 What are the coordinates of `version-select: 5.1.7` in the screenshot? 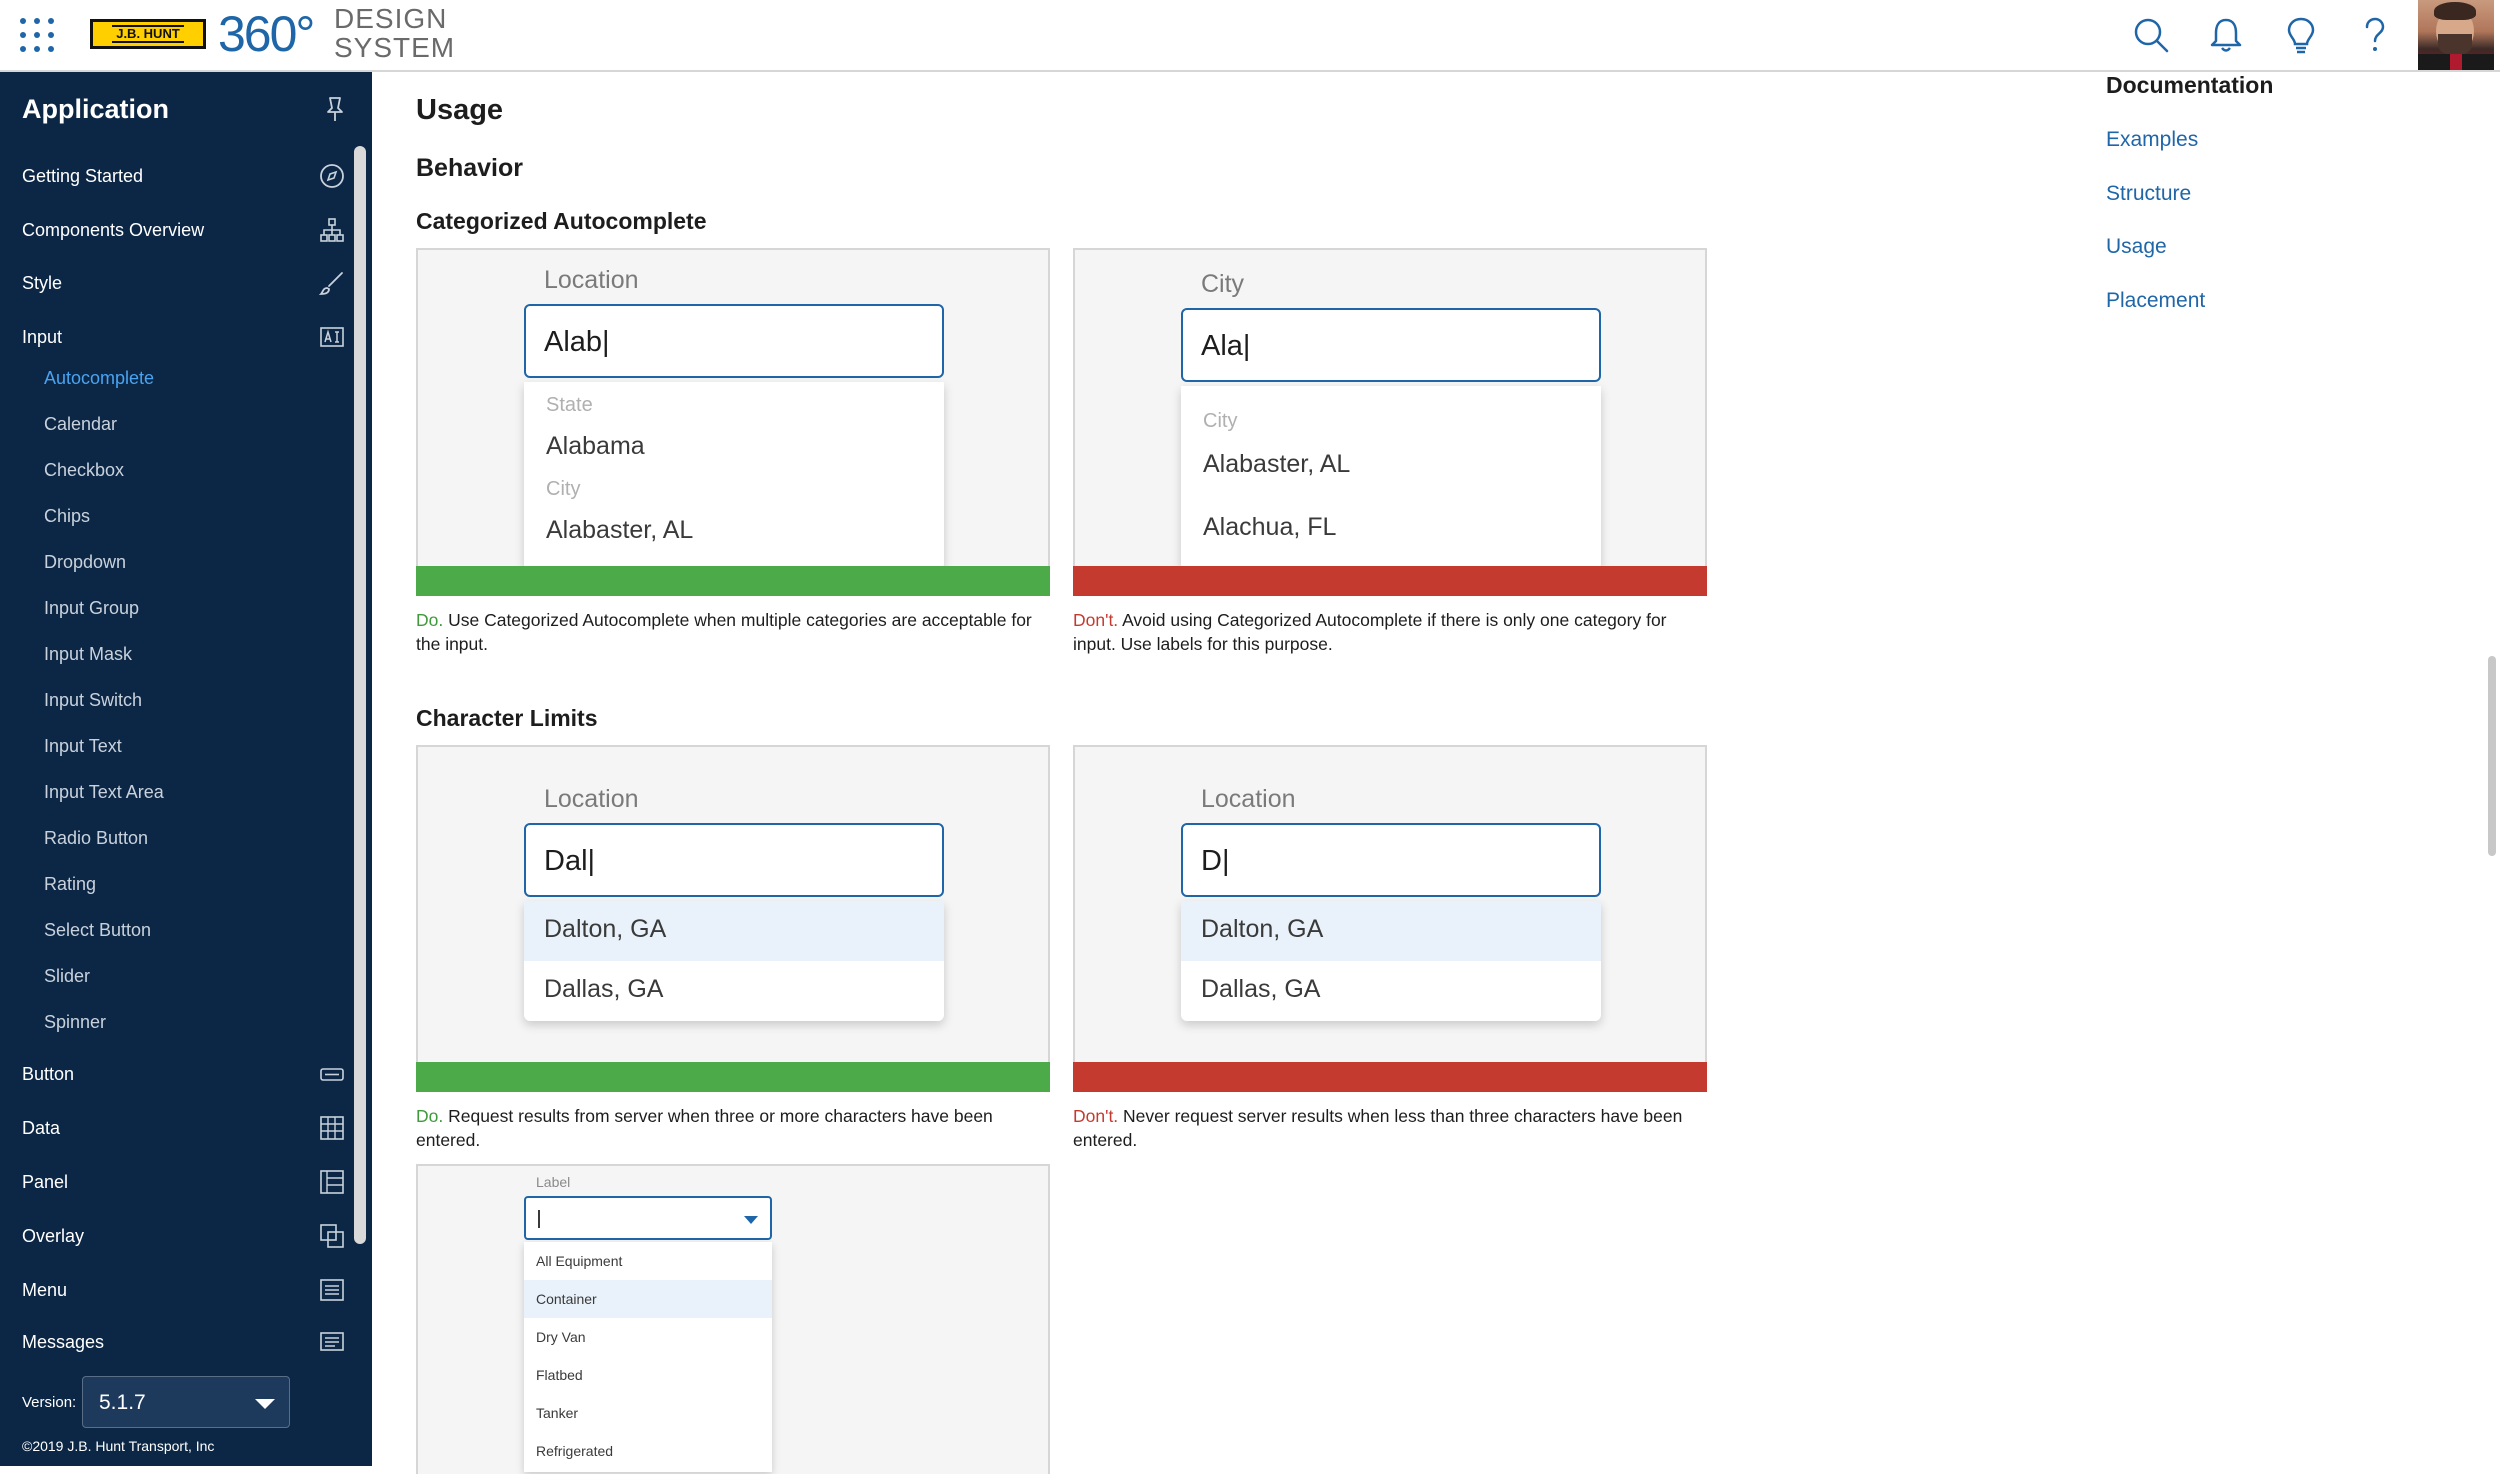 It's located at (186, 1402).